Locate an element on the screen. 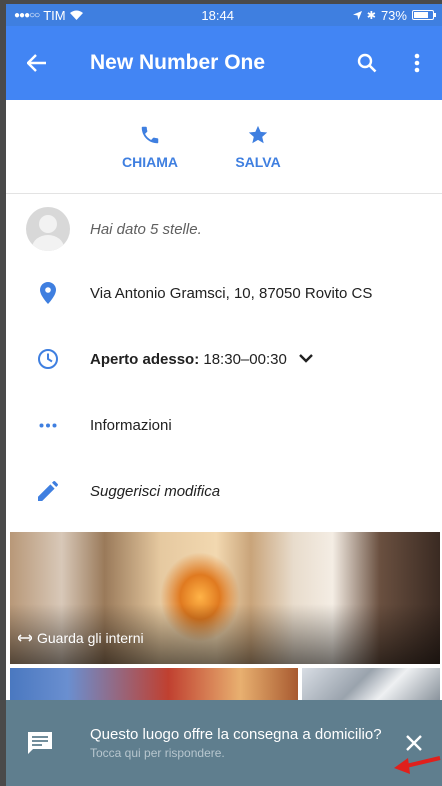 This screenshot has height=786, width=442. suggest-edit-row: Suggerisci modifica is located at coordinates (224, 491).